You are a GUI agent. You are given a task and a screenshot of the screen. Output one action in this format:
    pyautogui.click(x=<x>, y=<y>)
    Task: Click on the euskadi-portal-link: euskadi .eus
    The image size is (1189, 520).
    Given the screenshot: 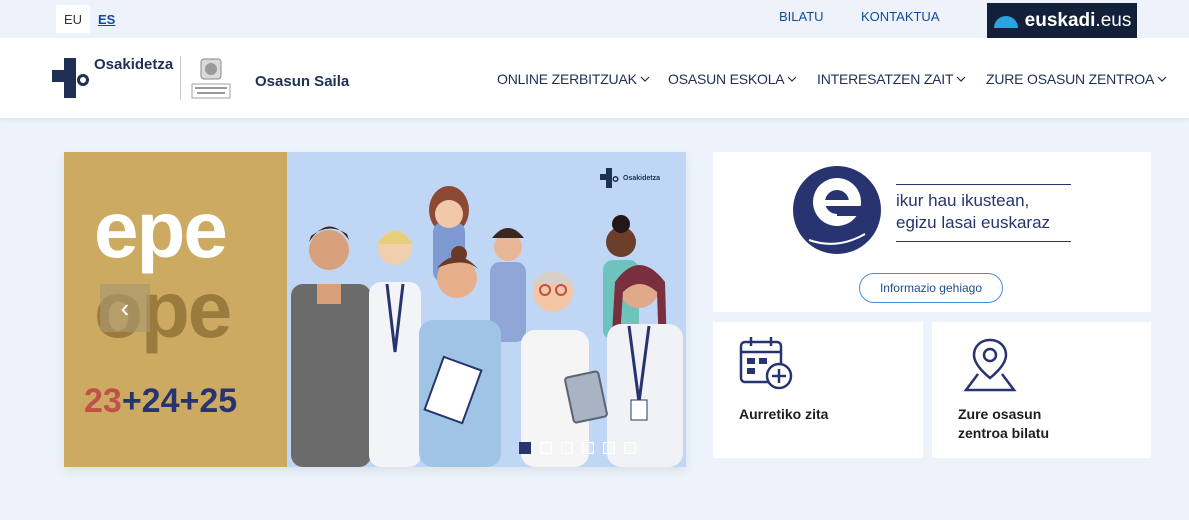 What is the action you would take?
    pyautogui.click(x=1062, y=21)
    